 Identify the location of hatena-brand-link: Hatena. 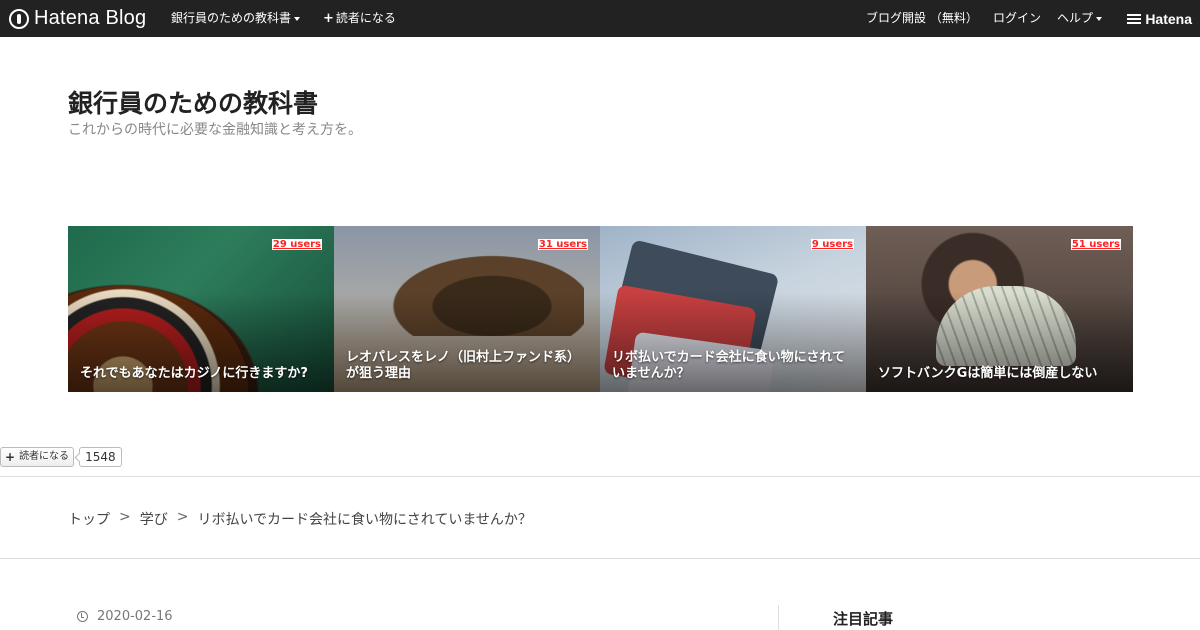
(1159, 18).